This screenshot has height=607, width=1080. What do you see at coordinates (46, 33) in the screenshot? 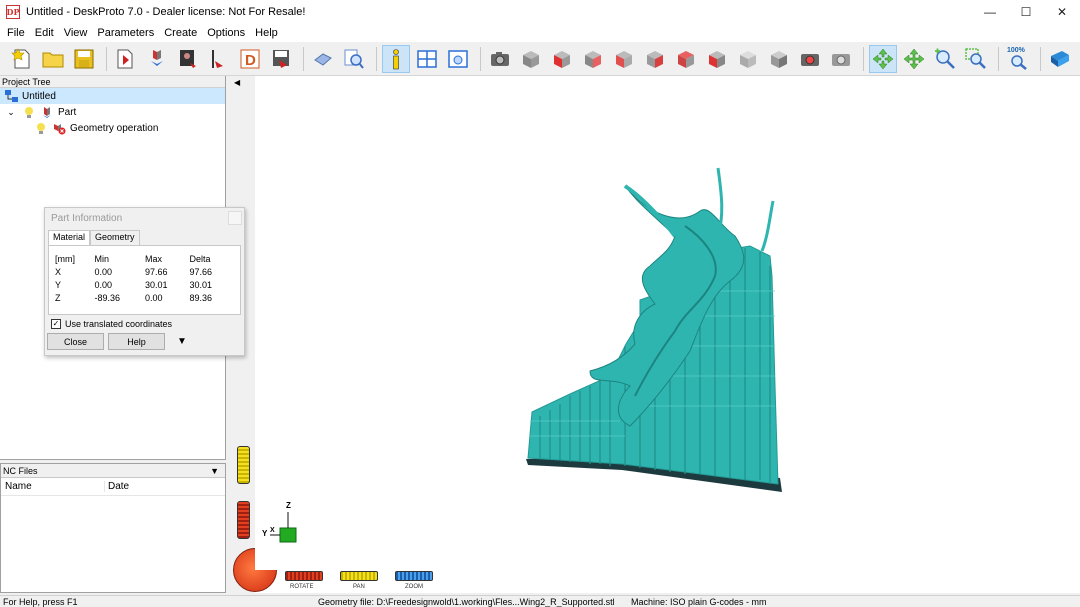
I see `menu-edit: Edit` at bounding box center [46, 33].